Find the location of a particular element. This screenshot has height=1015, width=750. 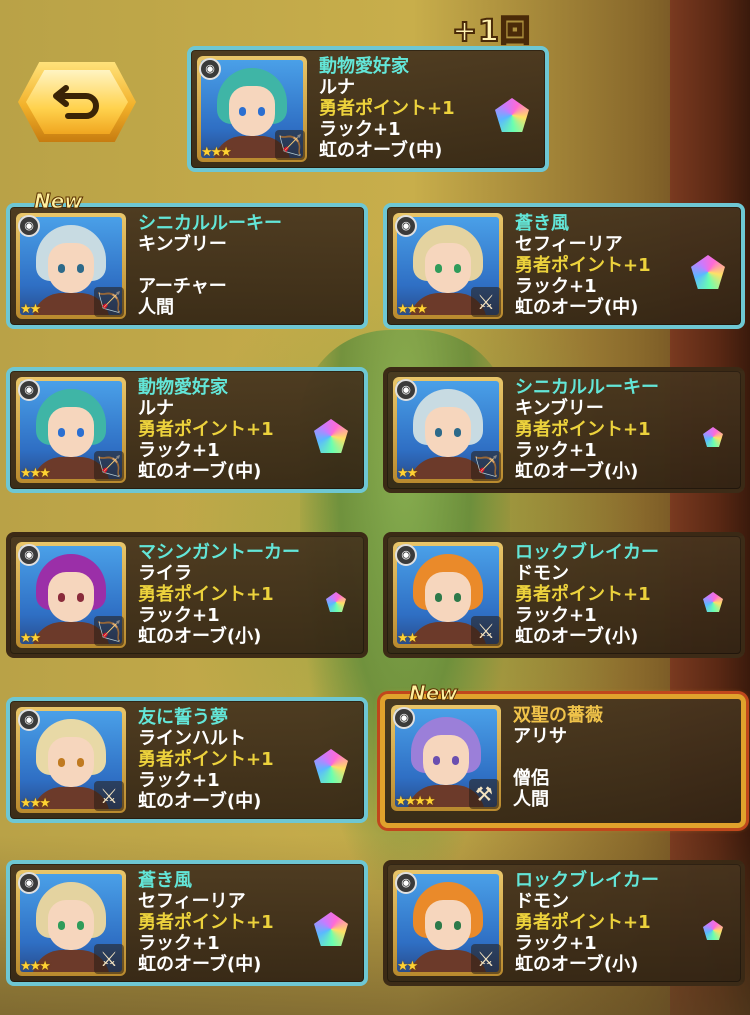

character-name: ルナ is located at coordinates (337, 87).